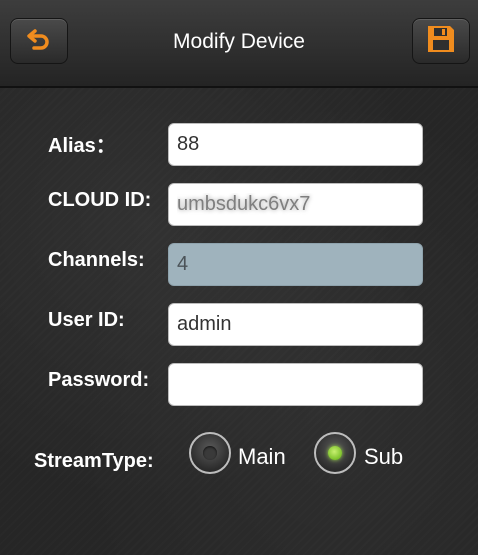 Image resolution: width=478 pixels, height=555 pixels. What do you see at coordinates (100, 200) in the screenshot?
I see `cloud-id-label: CLOUD ID:` at bounding box center [100, 200].